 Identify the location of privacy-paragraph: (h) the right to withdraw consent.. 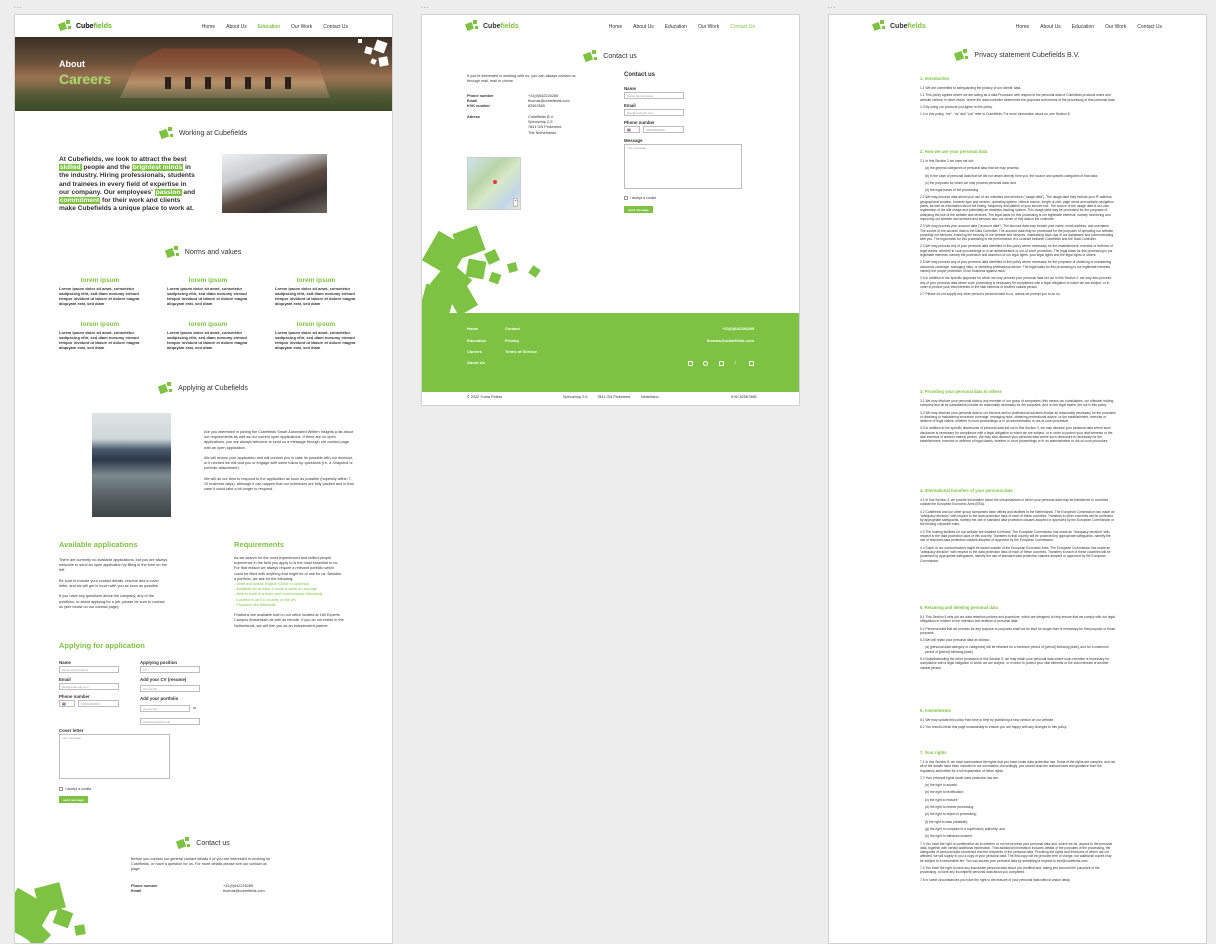
(949, 836).